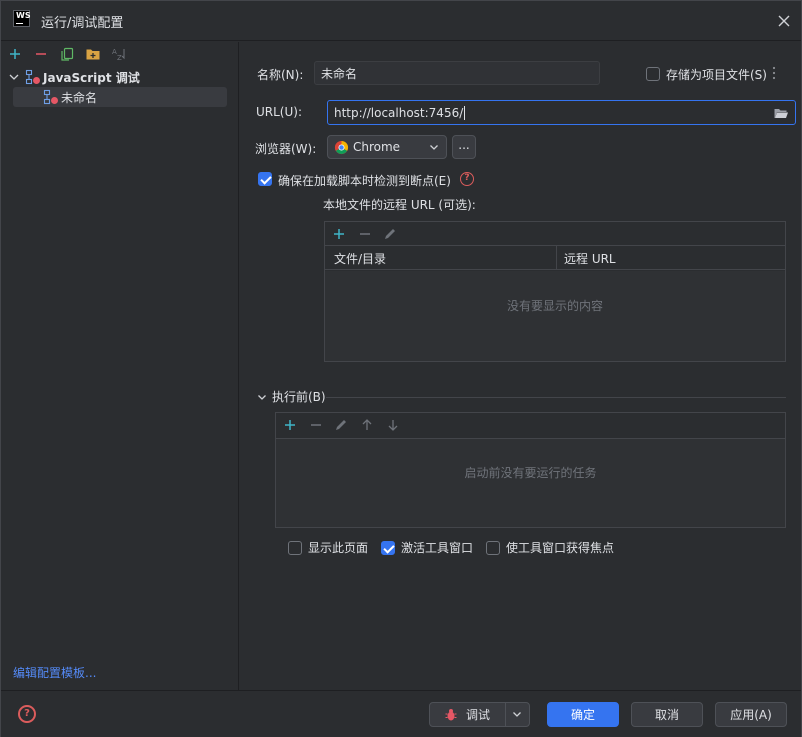 This screenshot has height=737, width=802. I want to click on tree-item-label: JavaScript 调试, so click(91, 77).